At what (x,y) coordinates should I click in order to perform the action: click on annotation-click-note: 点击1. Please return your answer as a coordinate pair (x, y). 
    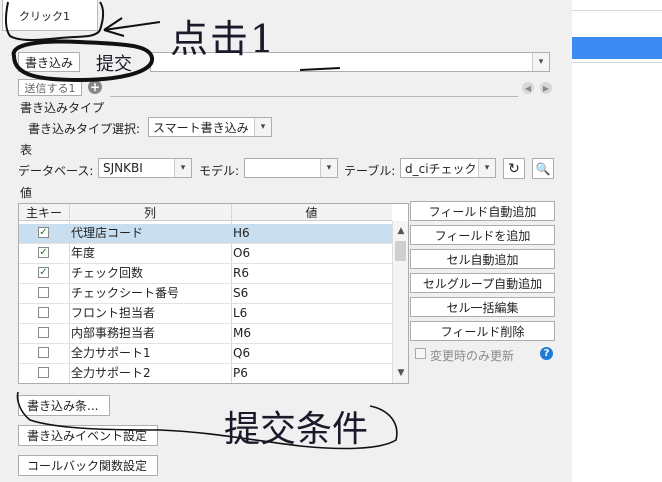
    Looking at the image, I should click on (223, 39).